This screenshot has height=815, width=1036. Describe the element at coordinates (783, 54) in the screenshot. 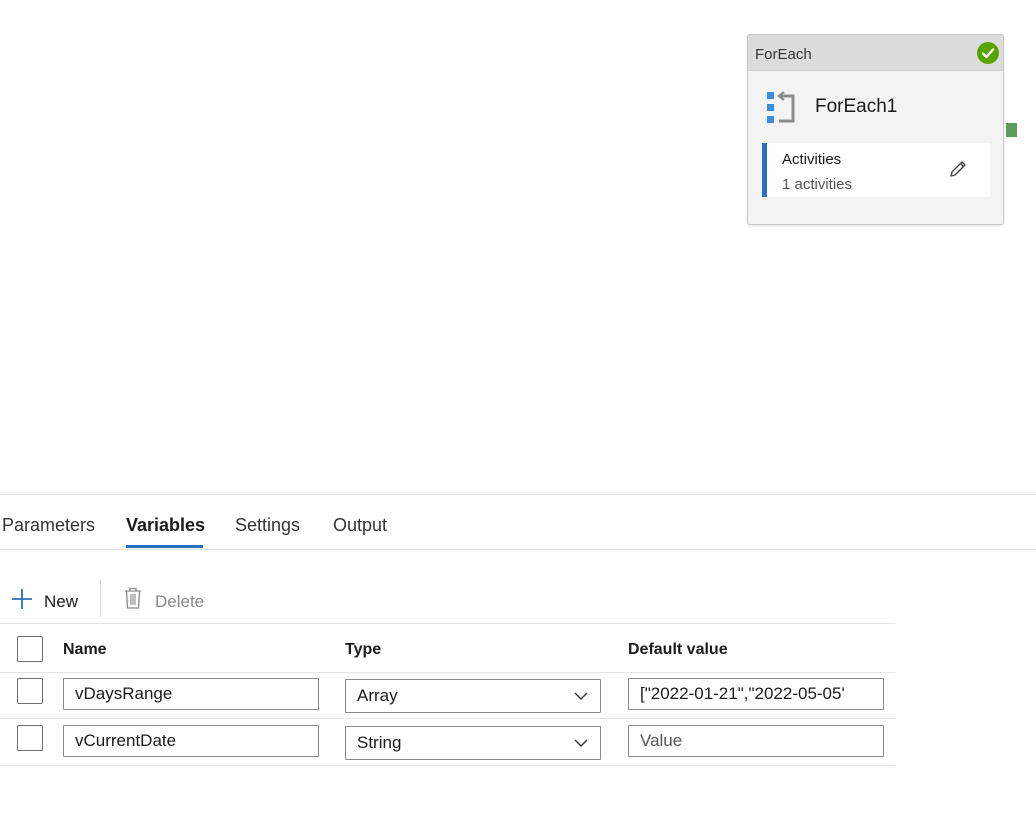

I see `activity-type-label: ForEach` at that location.